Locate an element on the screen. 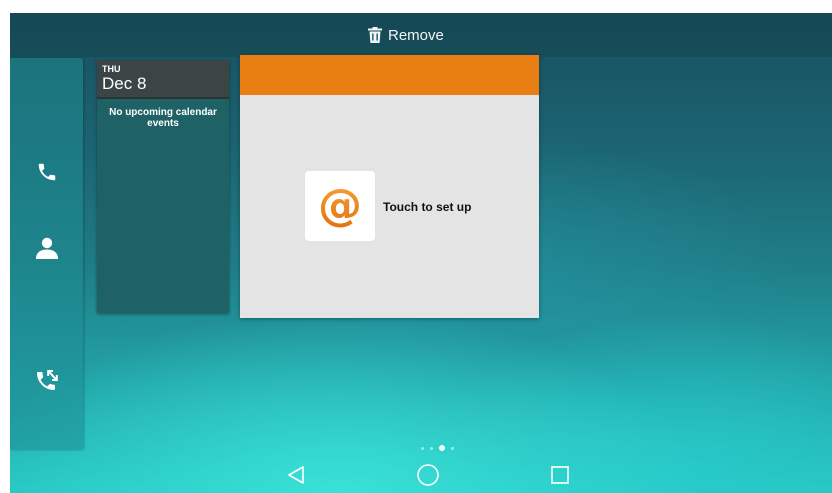 This screenshot has height=493, width=832. back-button is located at coordinates (296, 477).